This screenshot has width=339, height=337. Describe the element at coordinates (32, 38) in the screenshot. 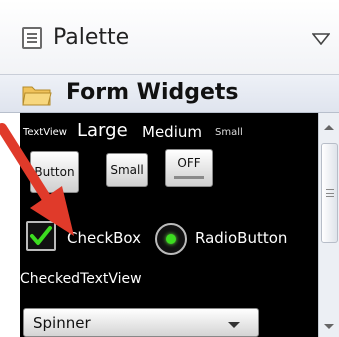

I see `list-icon` at that location.